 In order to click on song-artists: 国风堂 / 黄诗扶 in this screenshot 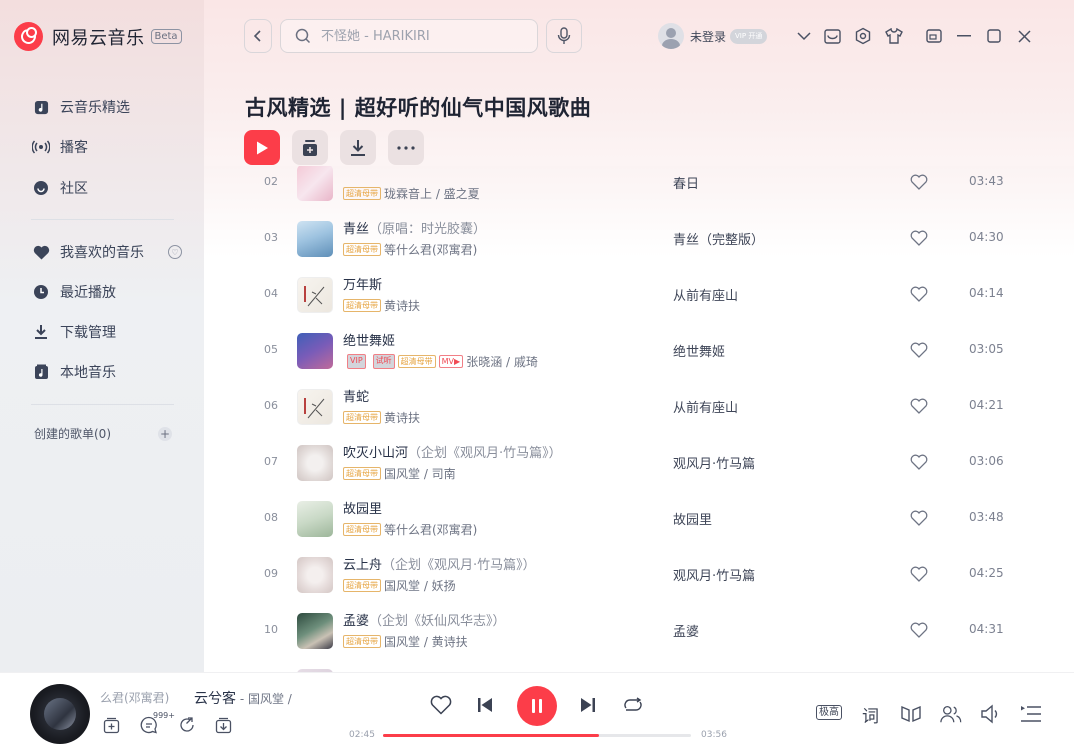, I will do `click(426, 641)`.